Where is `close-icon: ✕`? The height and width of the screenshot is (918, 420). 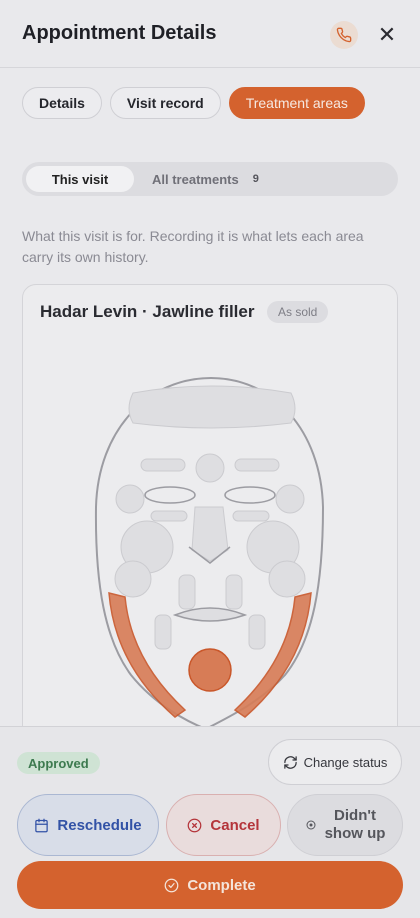
close-icon: ✕ is located at coordinates (387, 34).